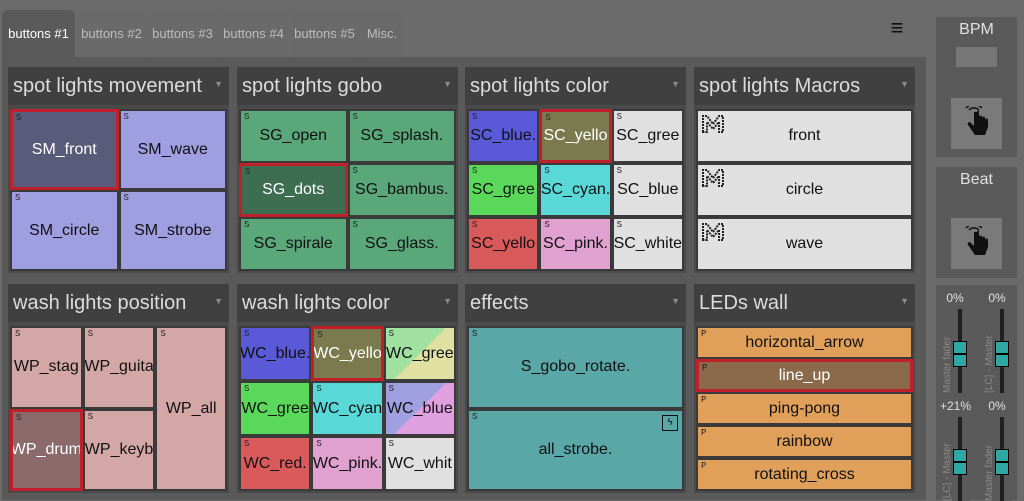  I want to click on beat-tap-button, so click(976, 243).